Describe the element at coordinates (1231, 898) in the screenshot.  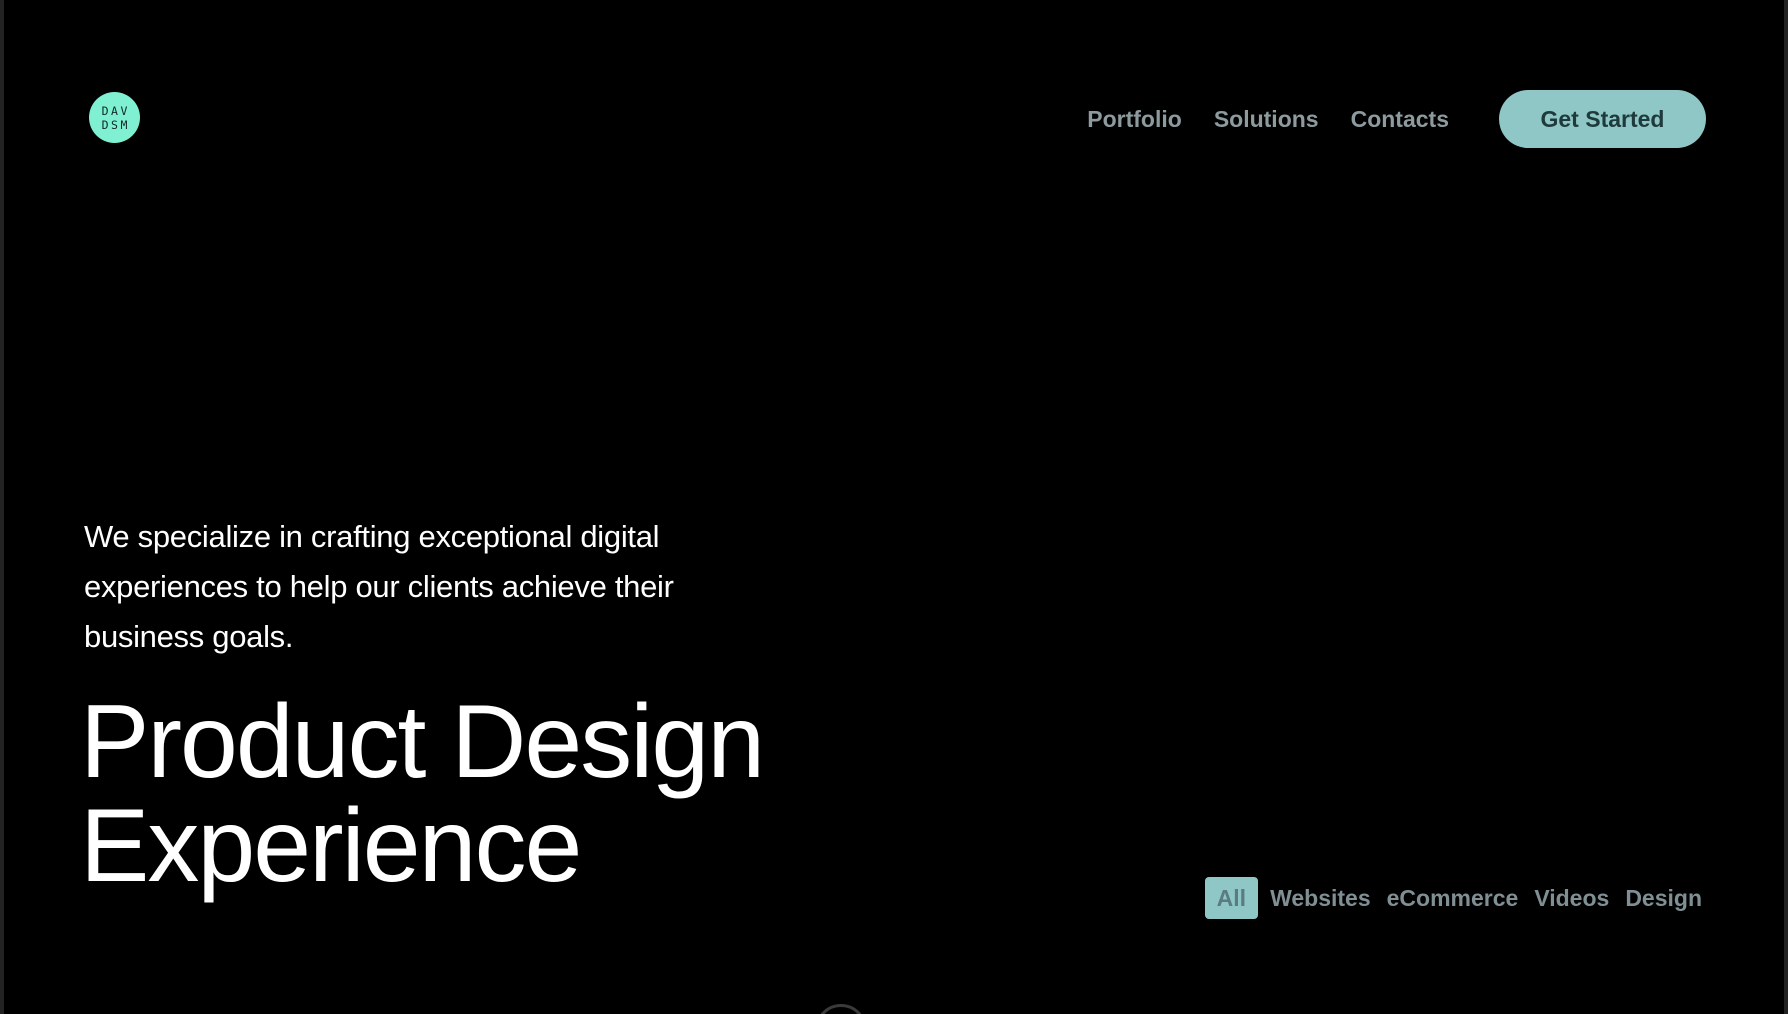
I see `filter-tab-all: All` at that location.